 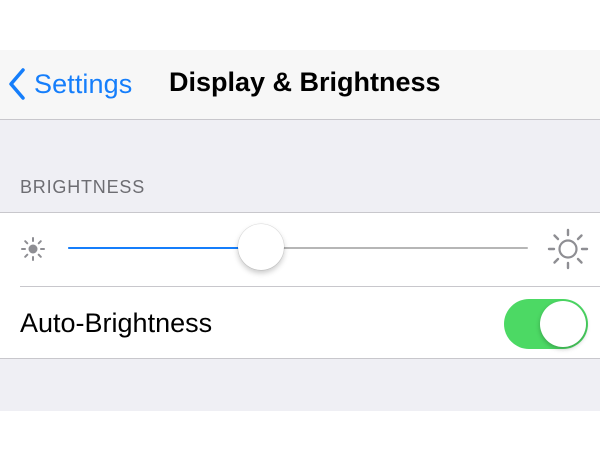 I want to click on page-title: Display & Brightness, so click(x=305, y=82).